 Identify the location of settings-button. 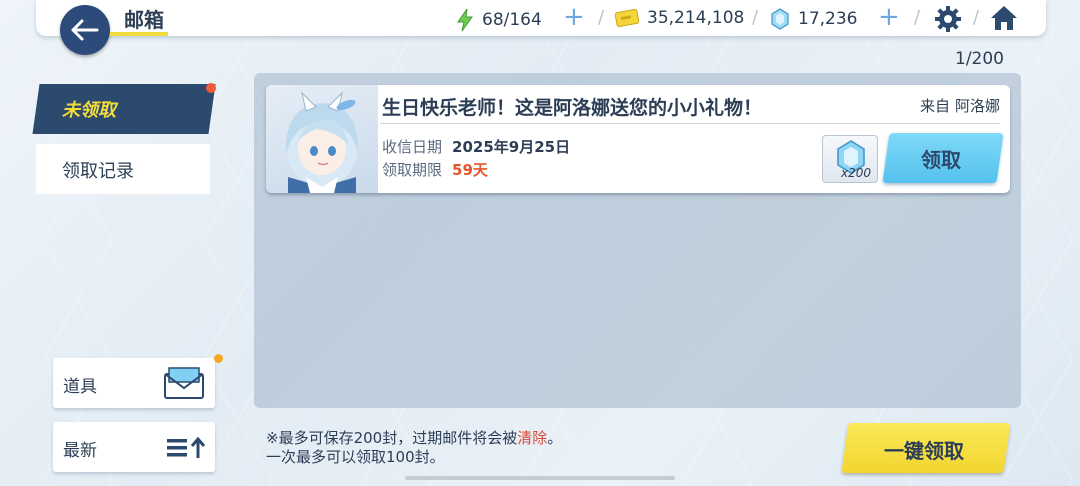
(948, 21).